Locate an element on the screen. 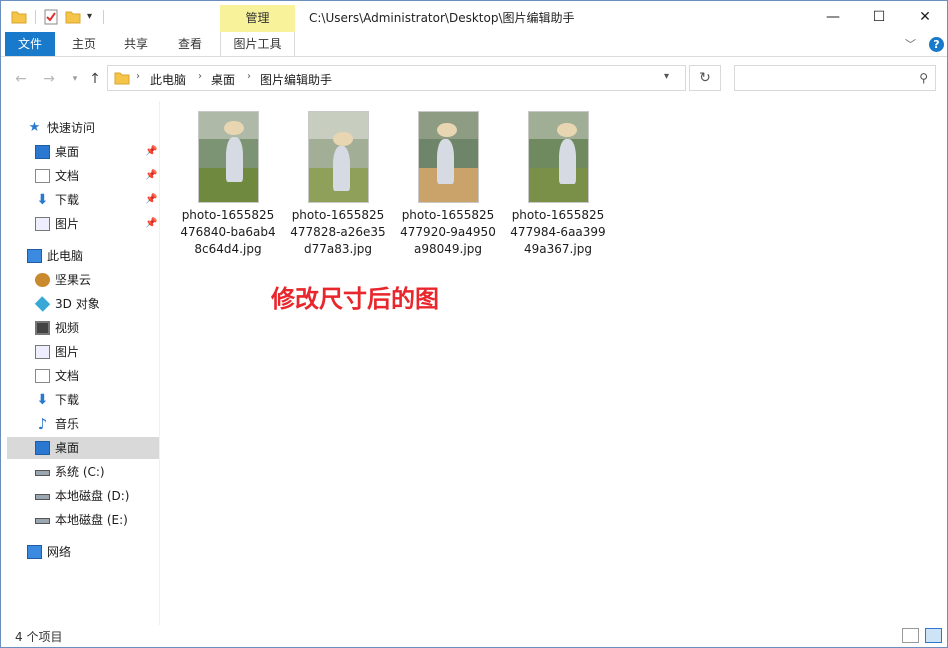 The height and width of the screenshot is (648, 948). back-arrow-icon: ← is located at coordinates (21, 79).